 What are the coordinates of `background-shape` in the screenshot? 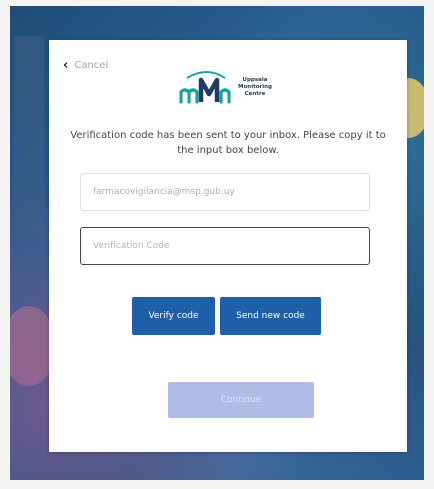 It's located at (29, 136).